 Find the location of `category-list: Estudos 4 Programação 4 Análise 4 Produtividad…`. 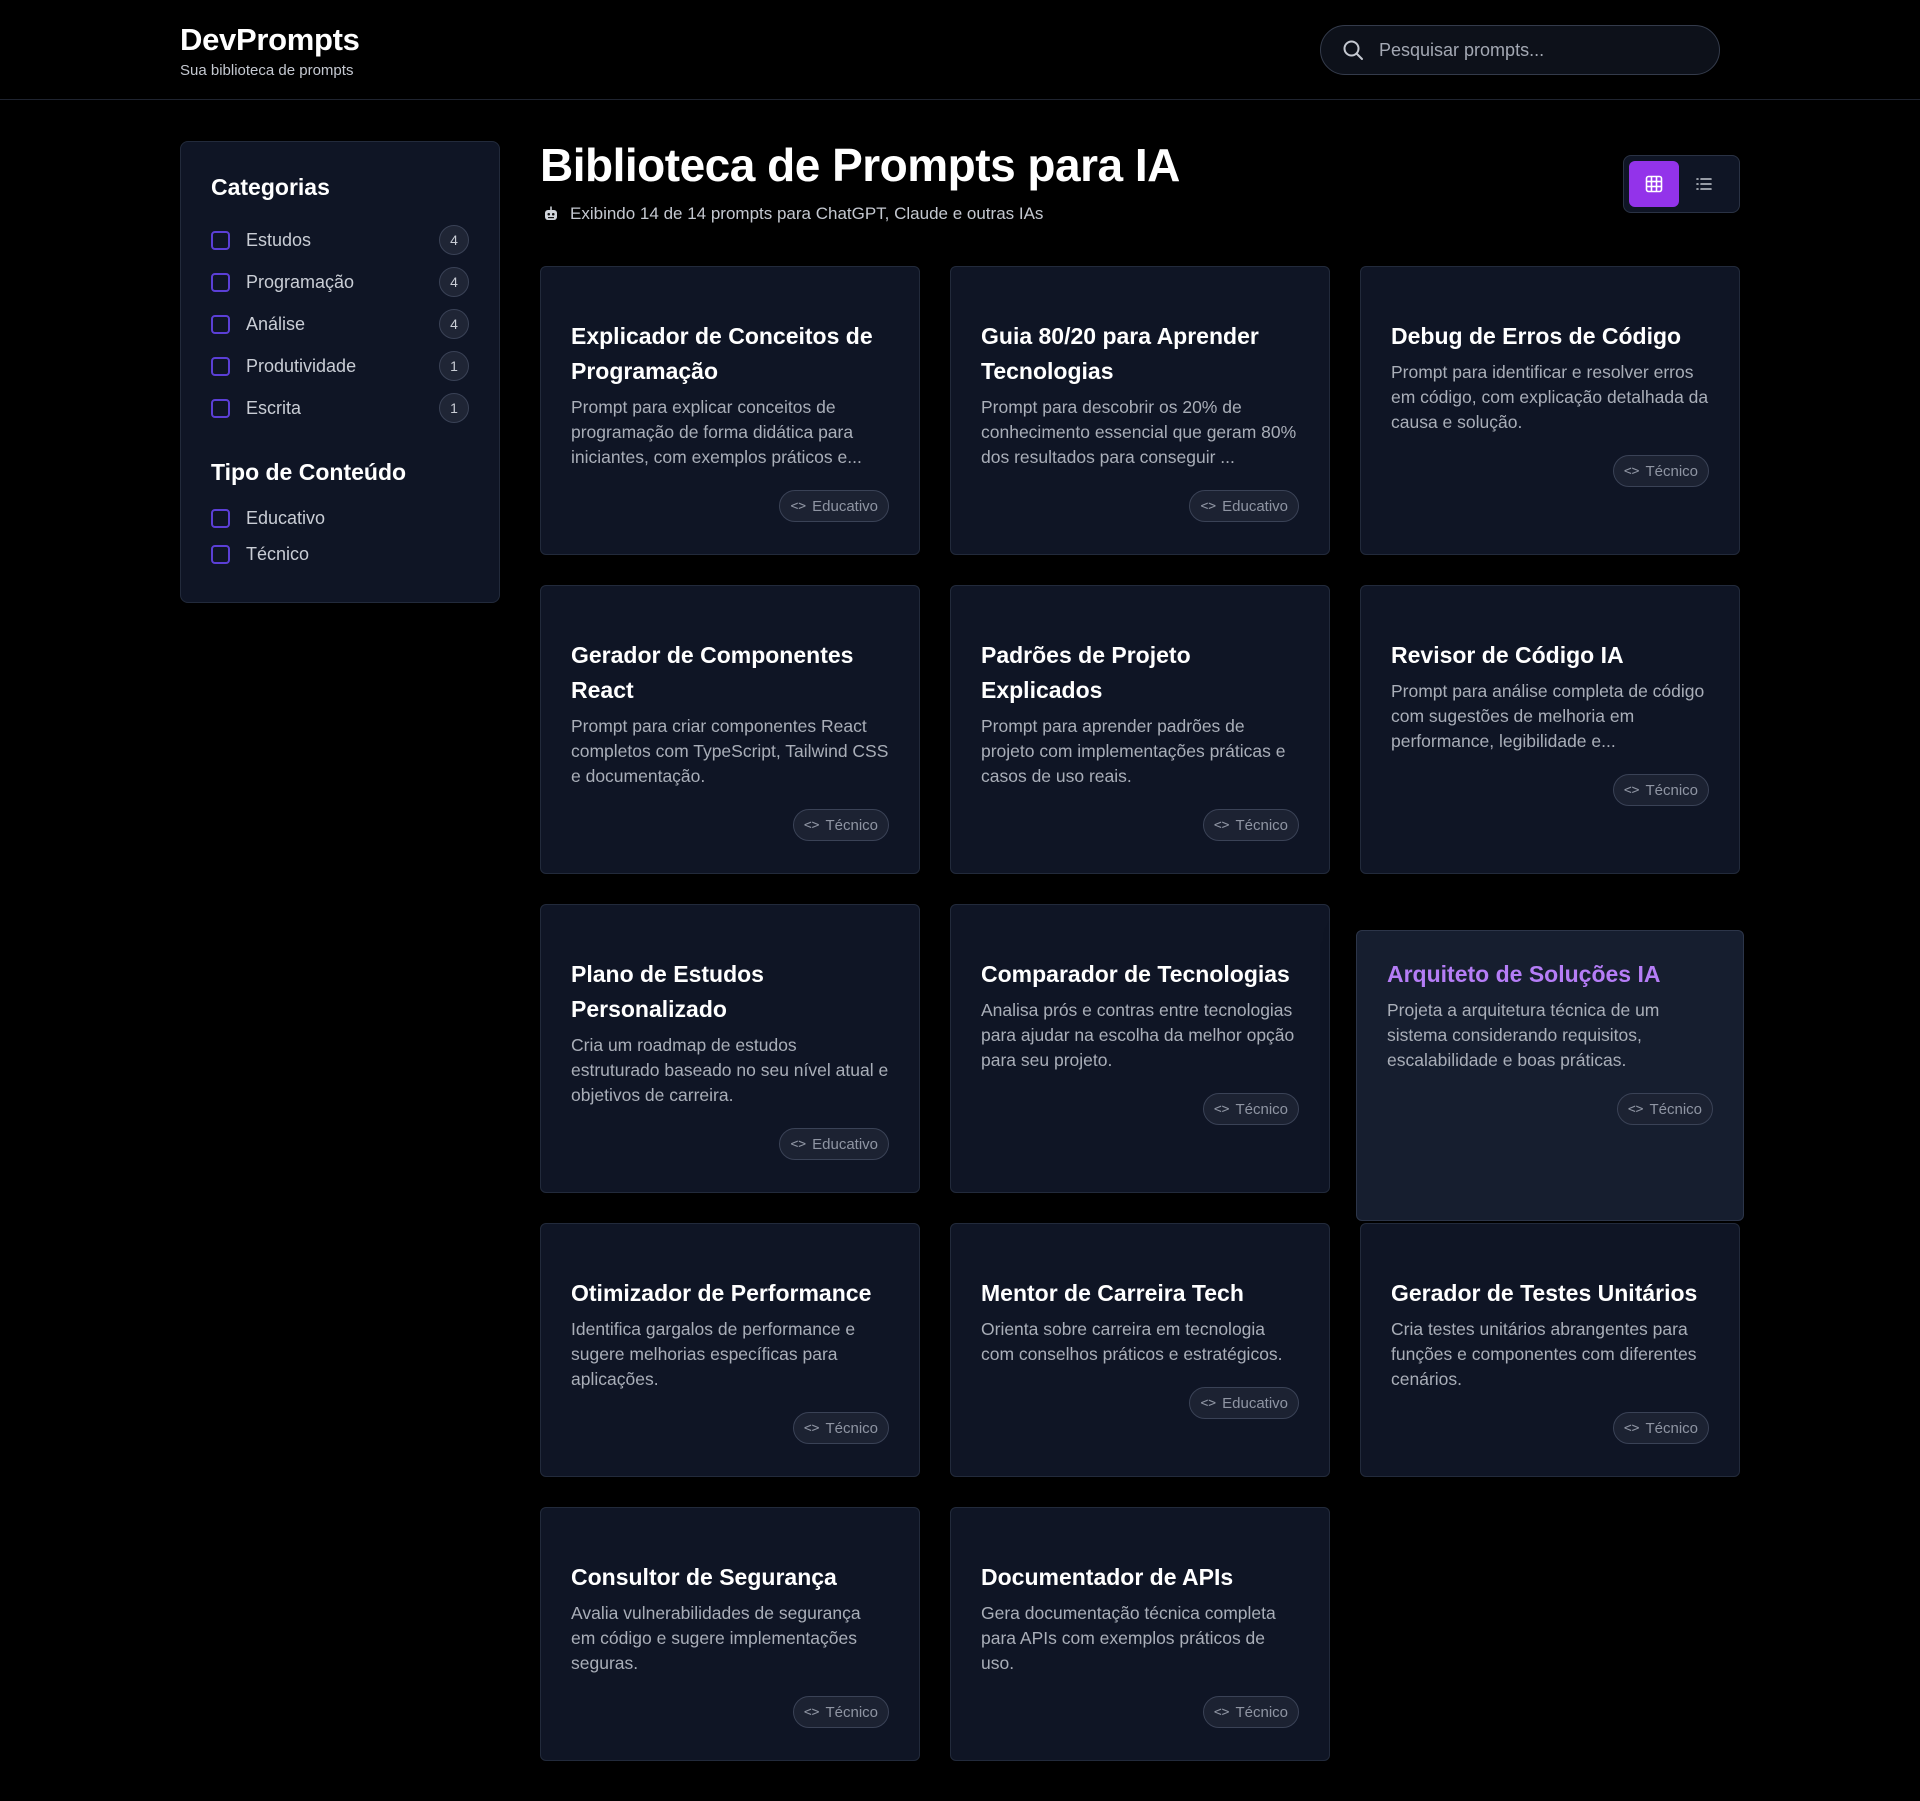

category-list: Estudos 4 Programação 4 Análise 4 Produtividad… is located at coordinates (340, 324).